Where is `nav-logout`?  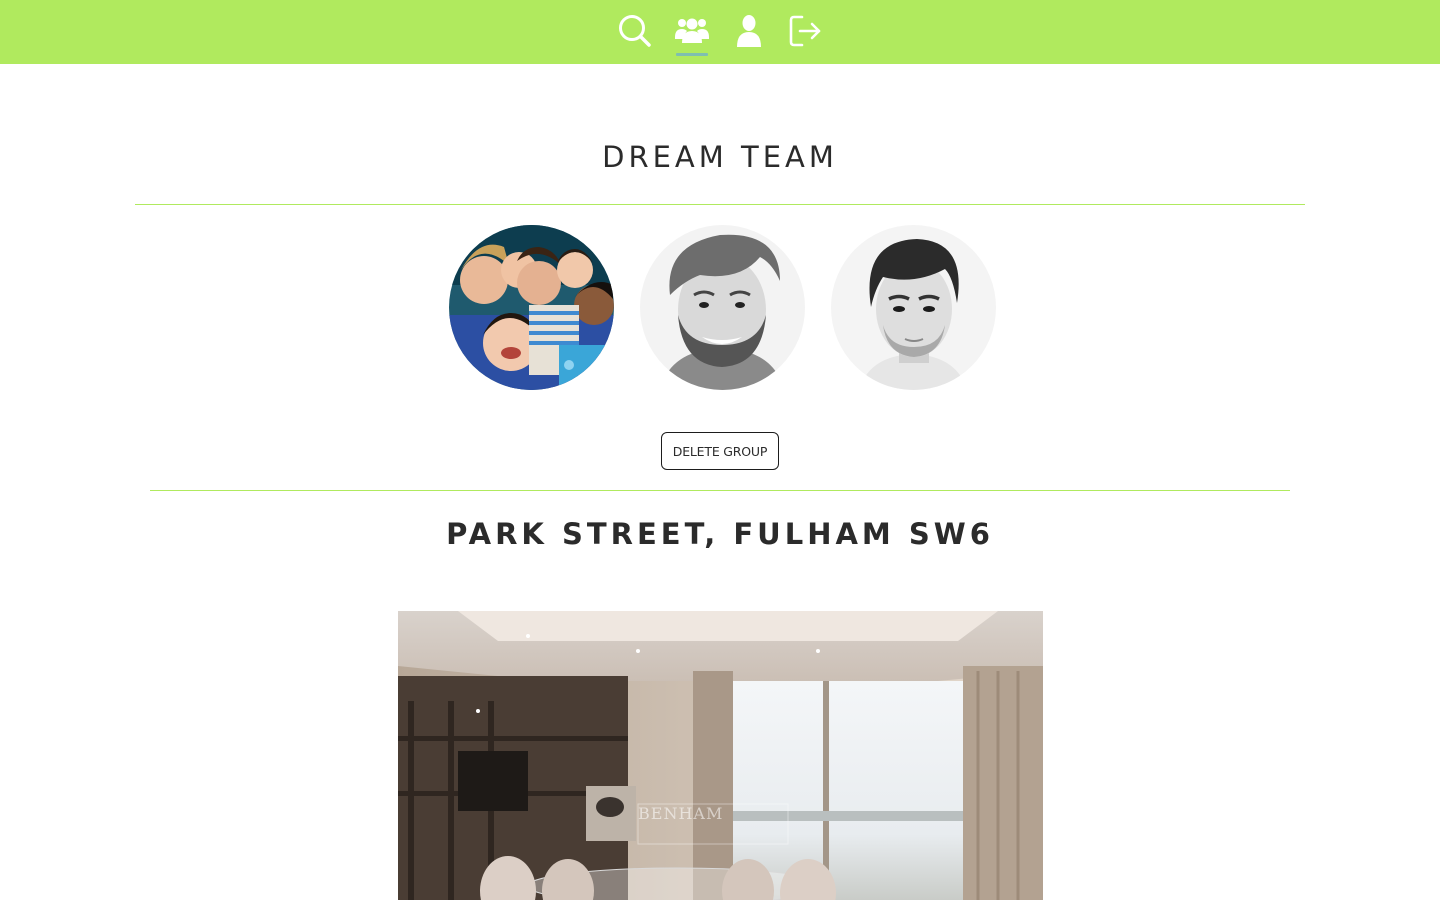
nav-logout is located at coordinates (806, 34).